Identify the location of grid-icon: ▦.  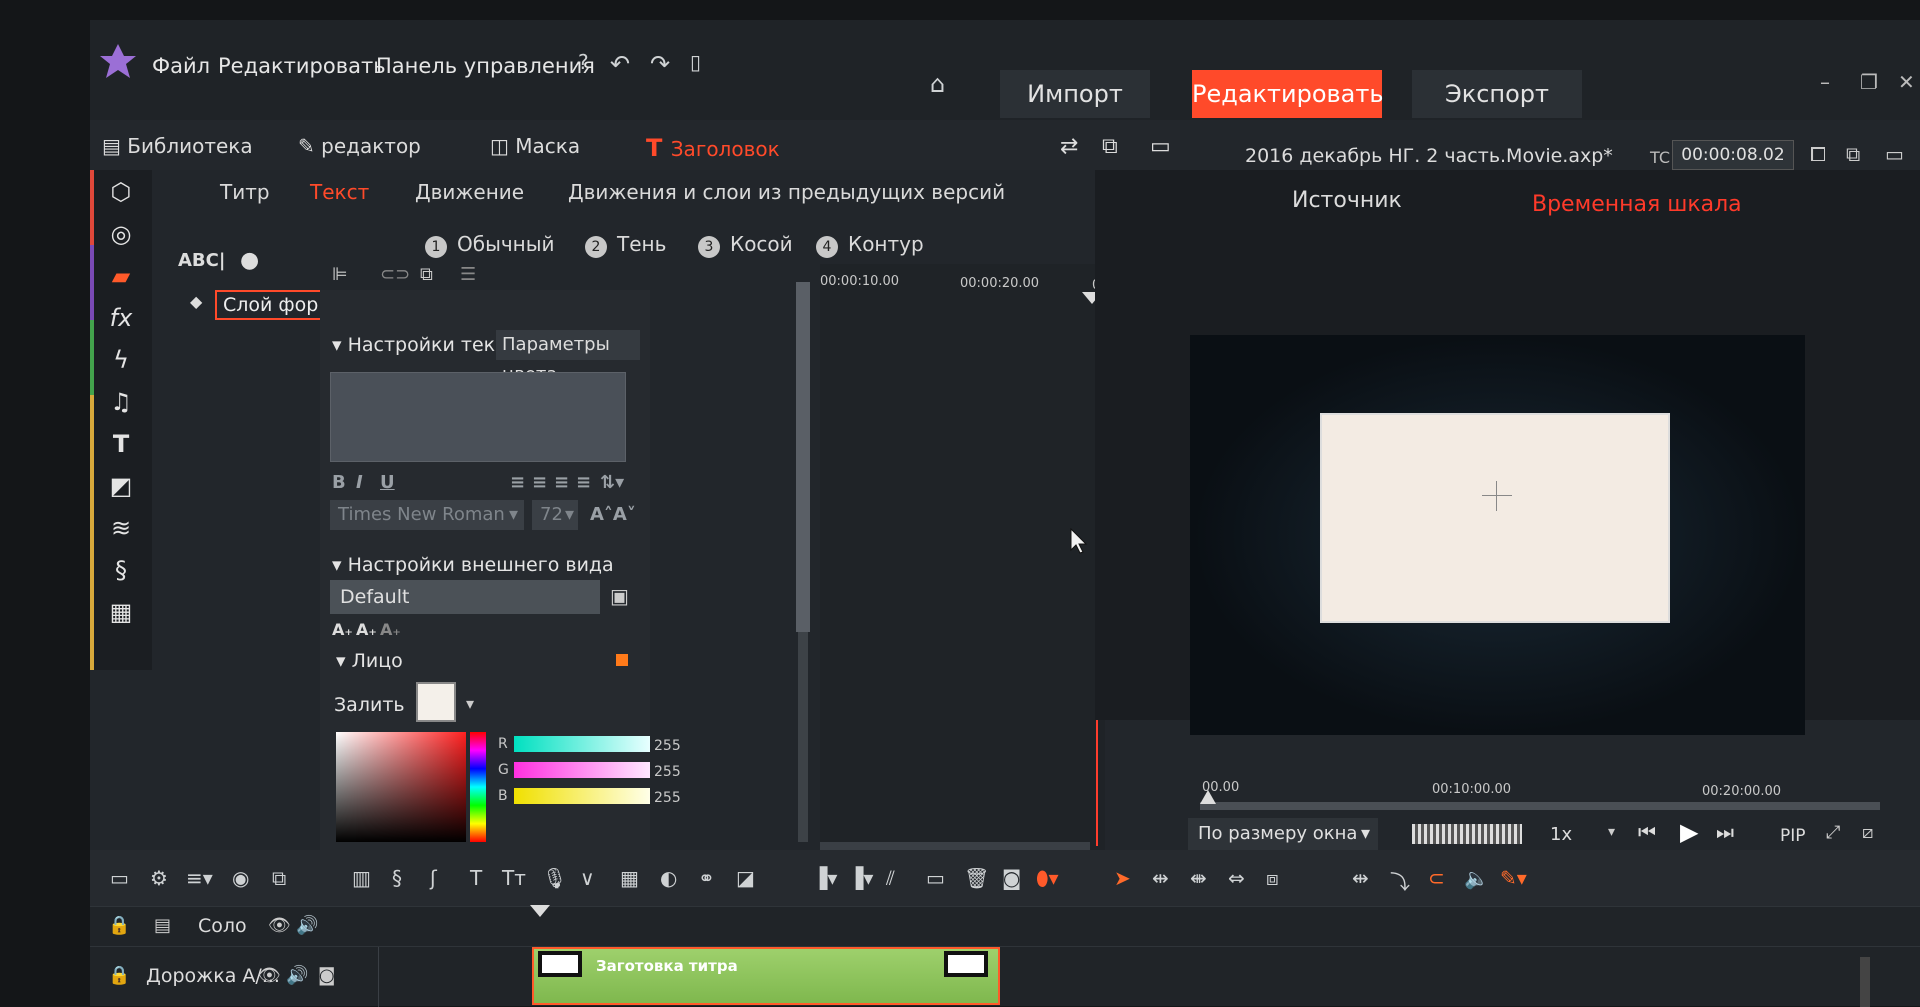
(629, 878).